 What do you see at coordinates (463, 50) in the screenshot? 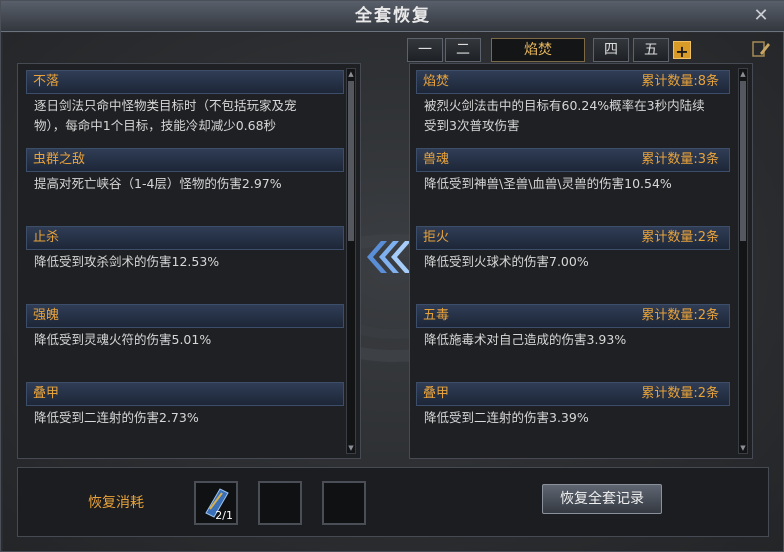
I see `tab-2: 二` at bounding box center [463, 50].